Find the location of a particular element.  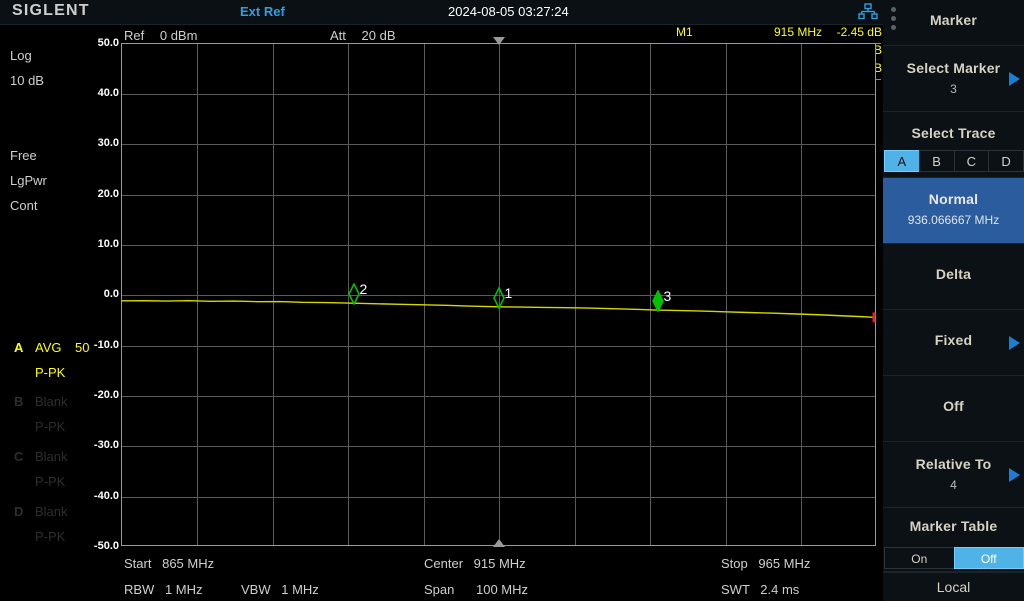

trace-marker-label-3: 3 is located at coordinates (668, 296).